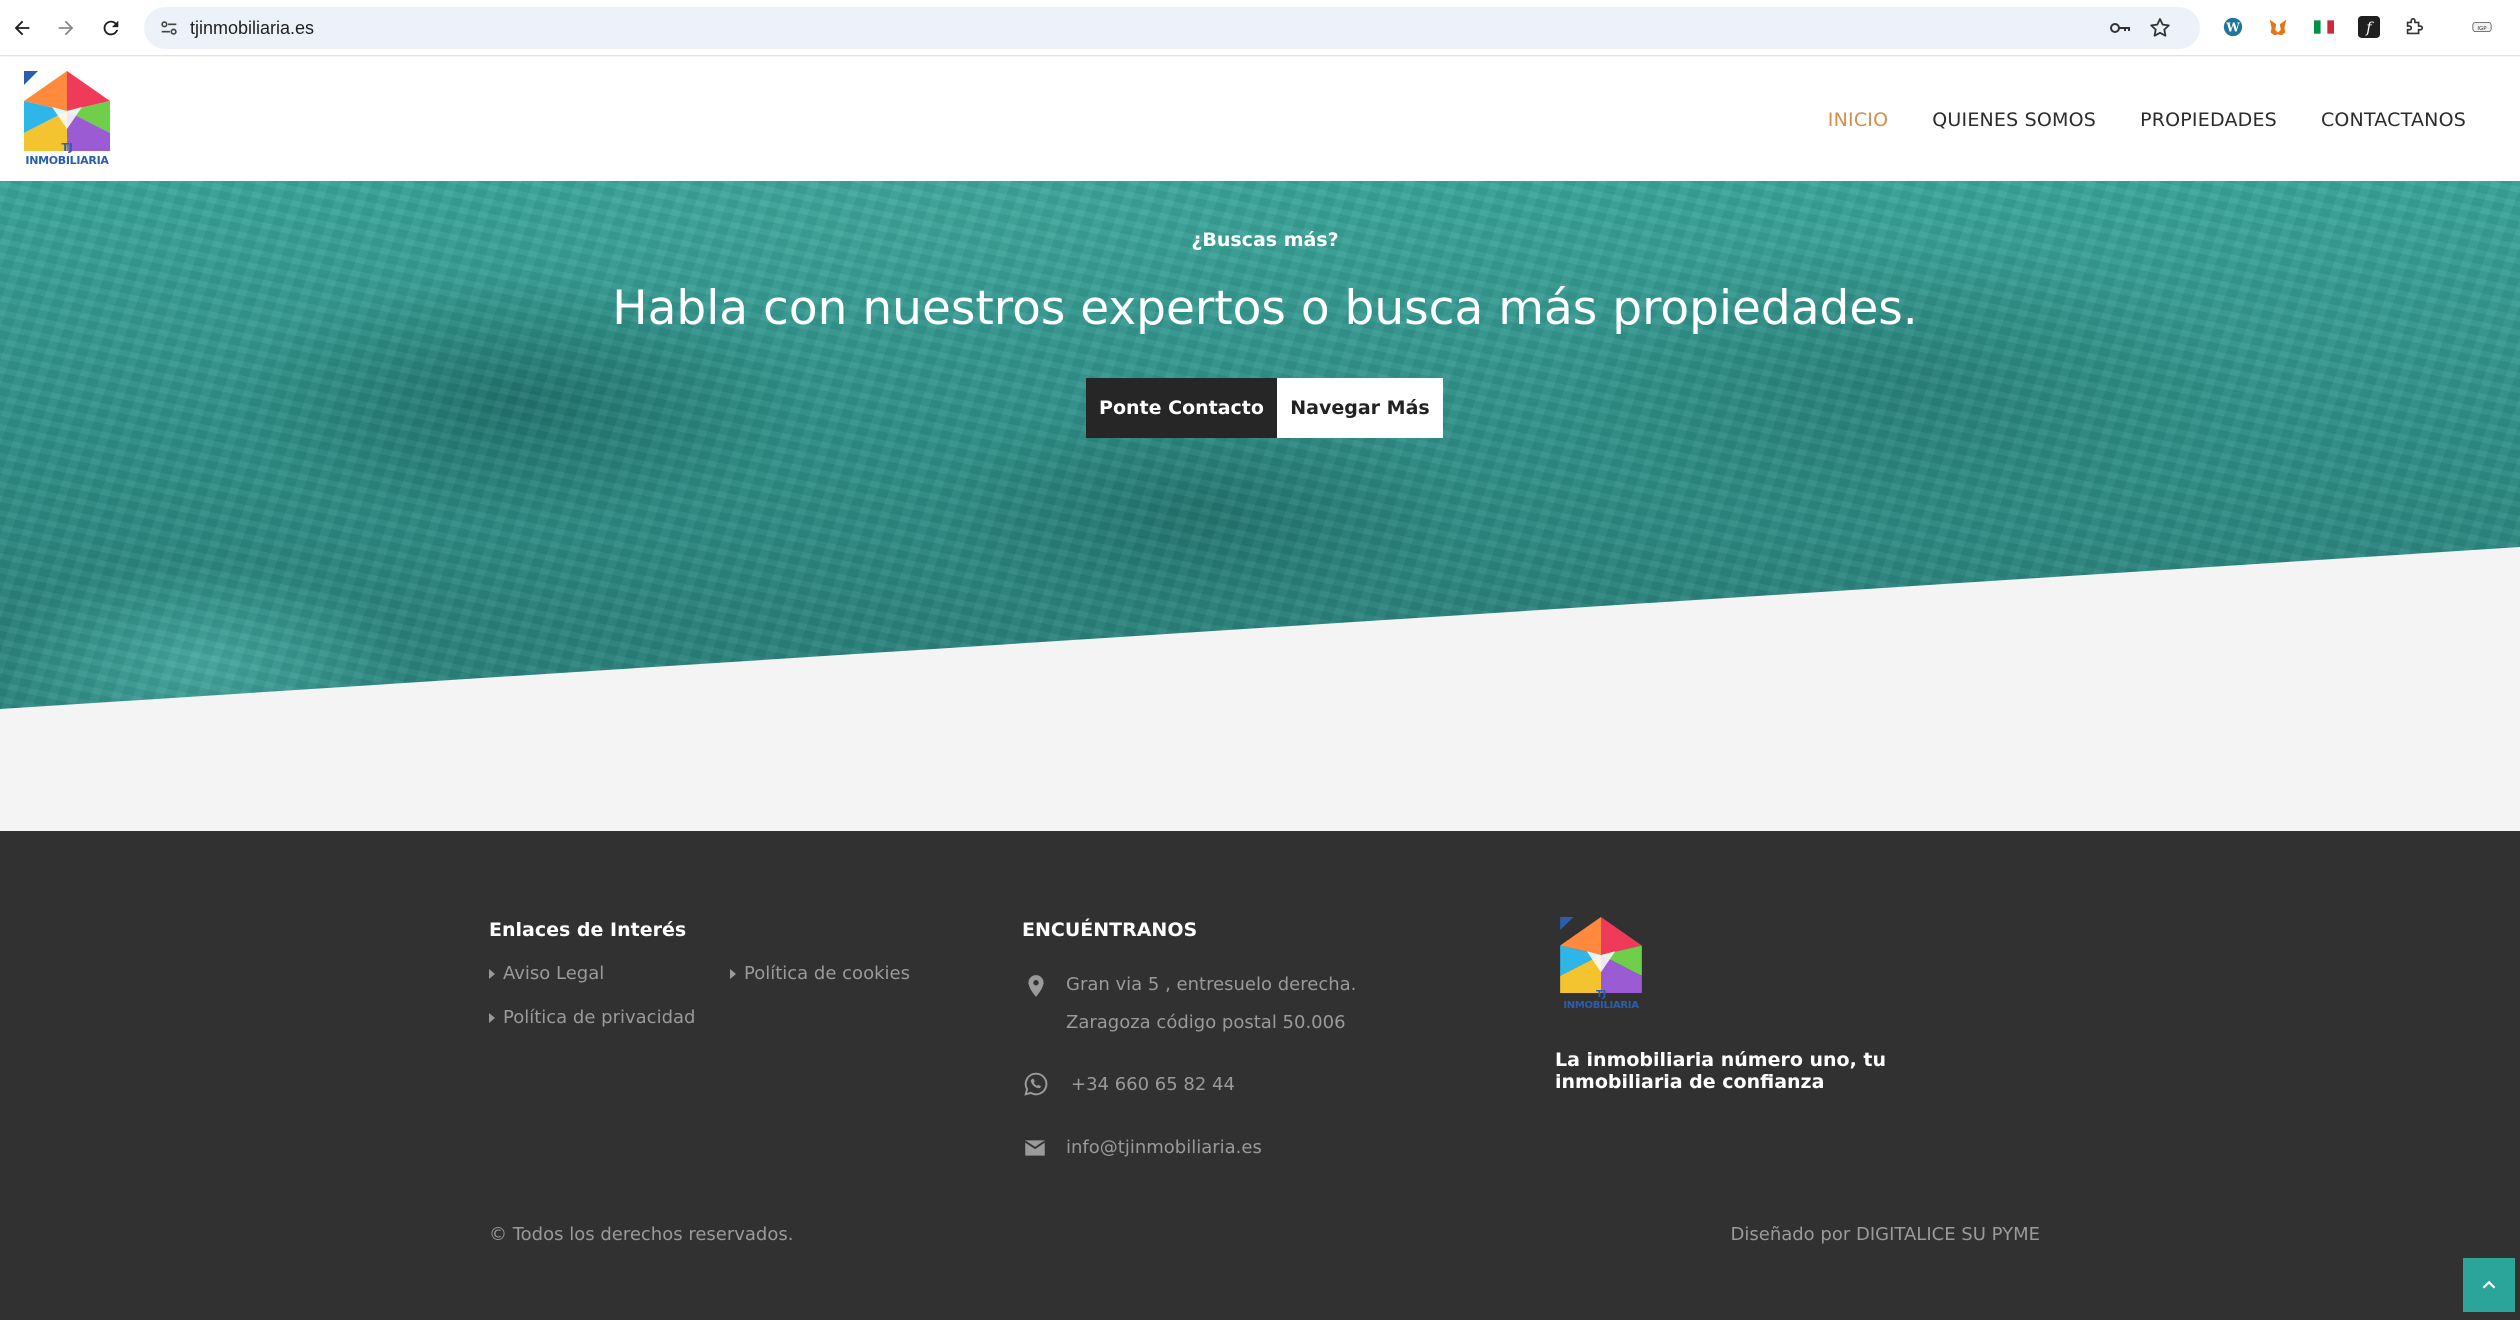 Image resolution: width=2520 pixels, height=1320 pixels. I want to click on address-bar: tjinmobiliaria.es, so click(1172, 28).